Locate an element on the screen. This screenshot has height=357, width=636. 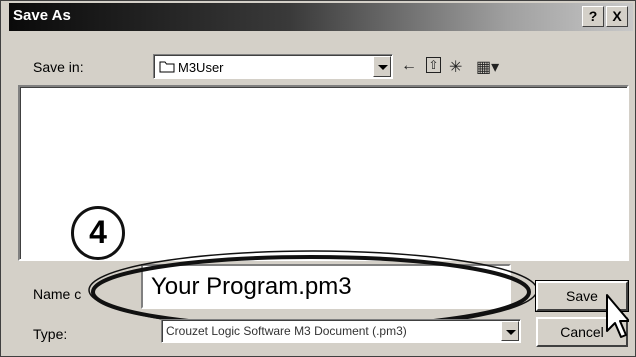
mouse-cursor-icon is located at coordinates (617, 316).